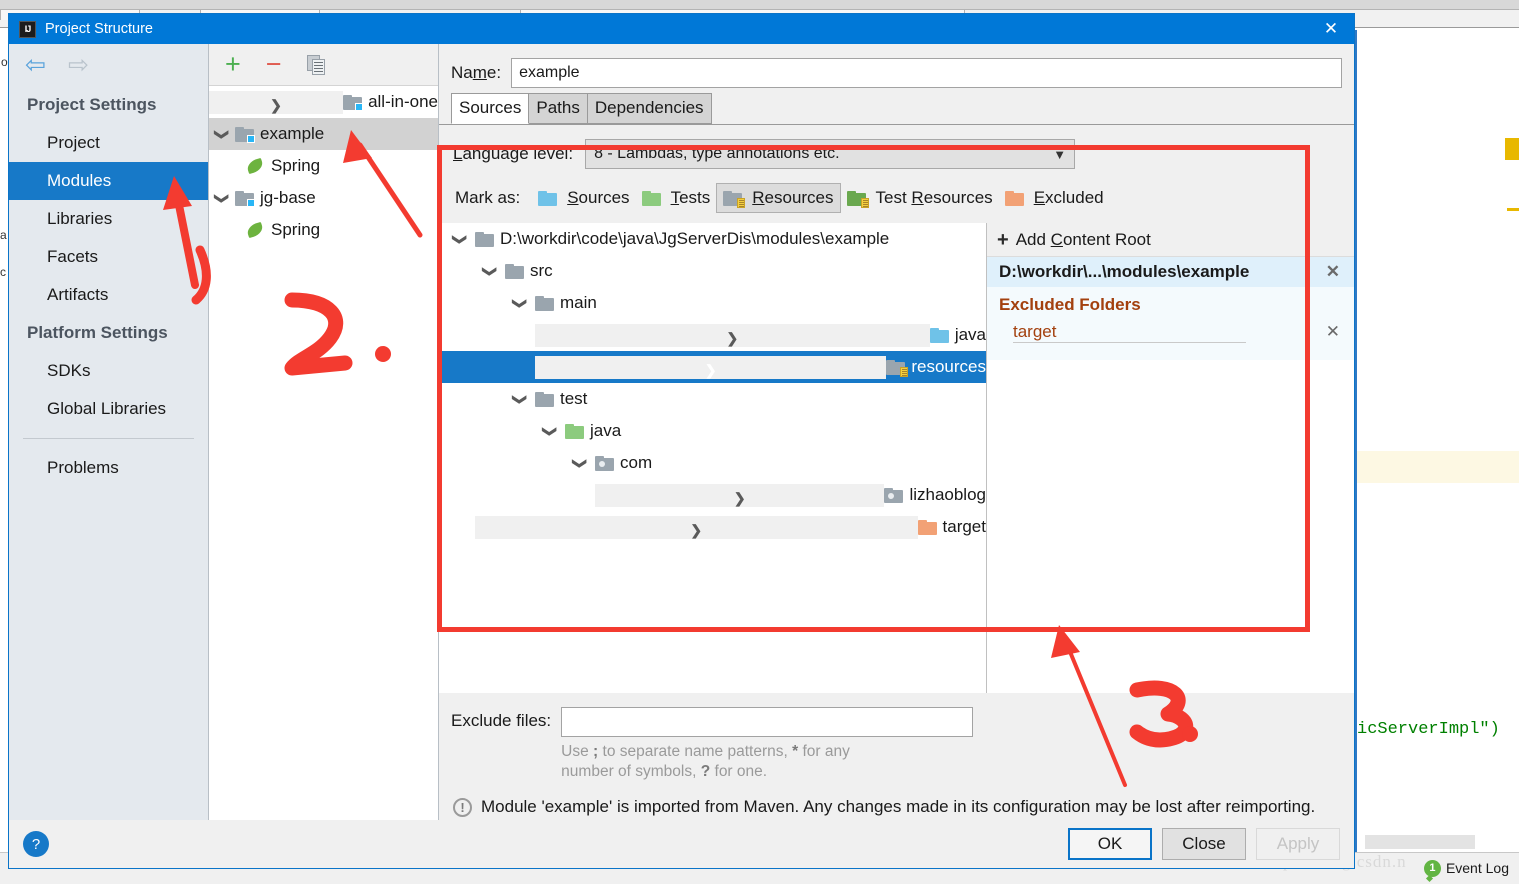 Image resolution: width=1519 pixels, height=884 pixels. I want to click on ide-toolbar-strip, so click(759, 5).